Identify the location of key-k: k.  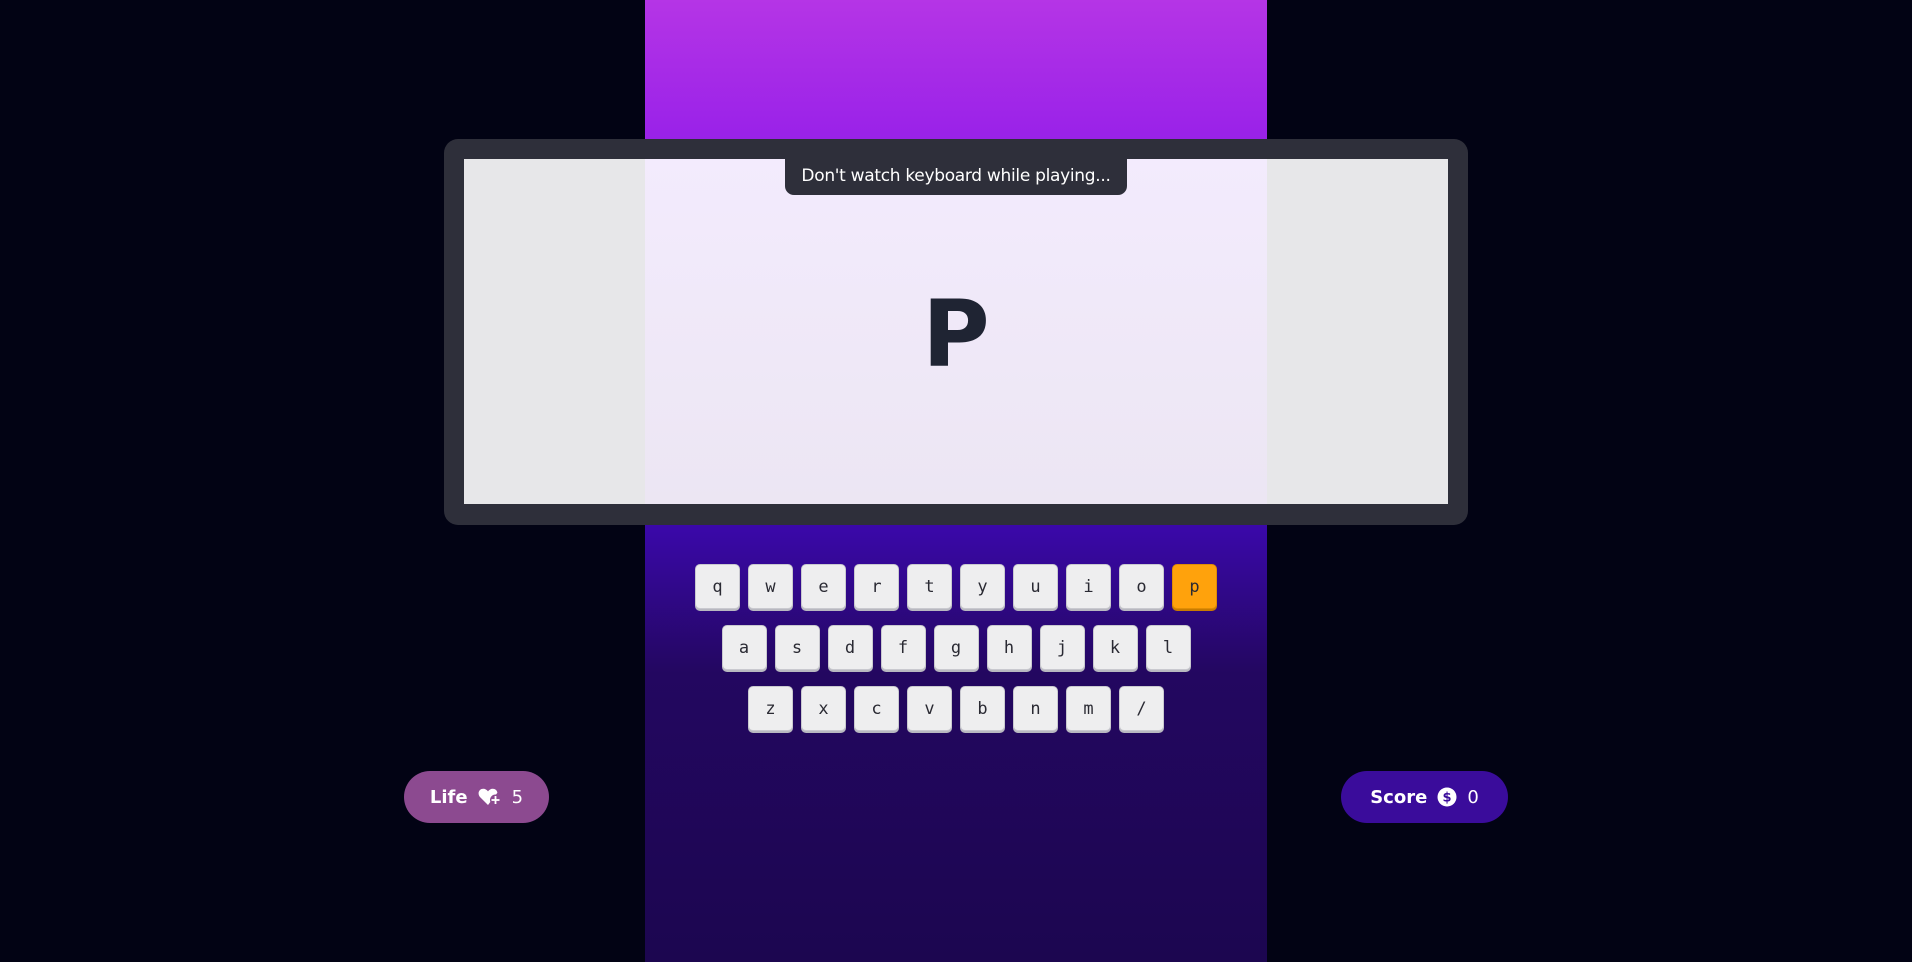
(1115, 647).